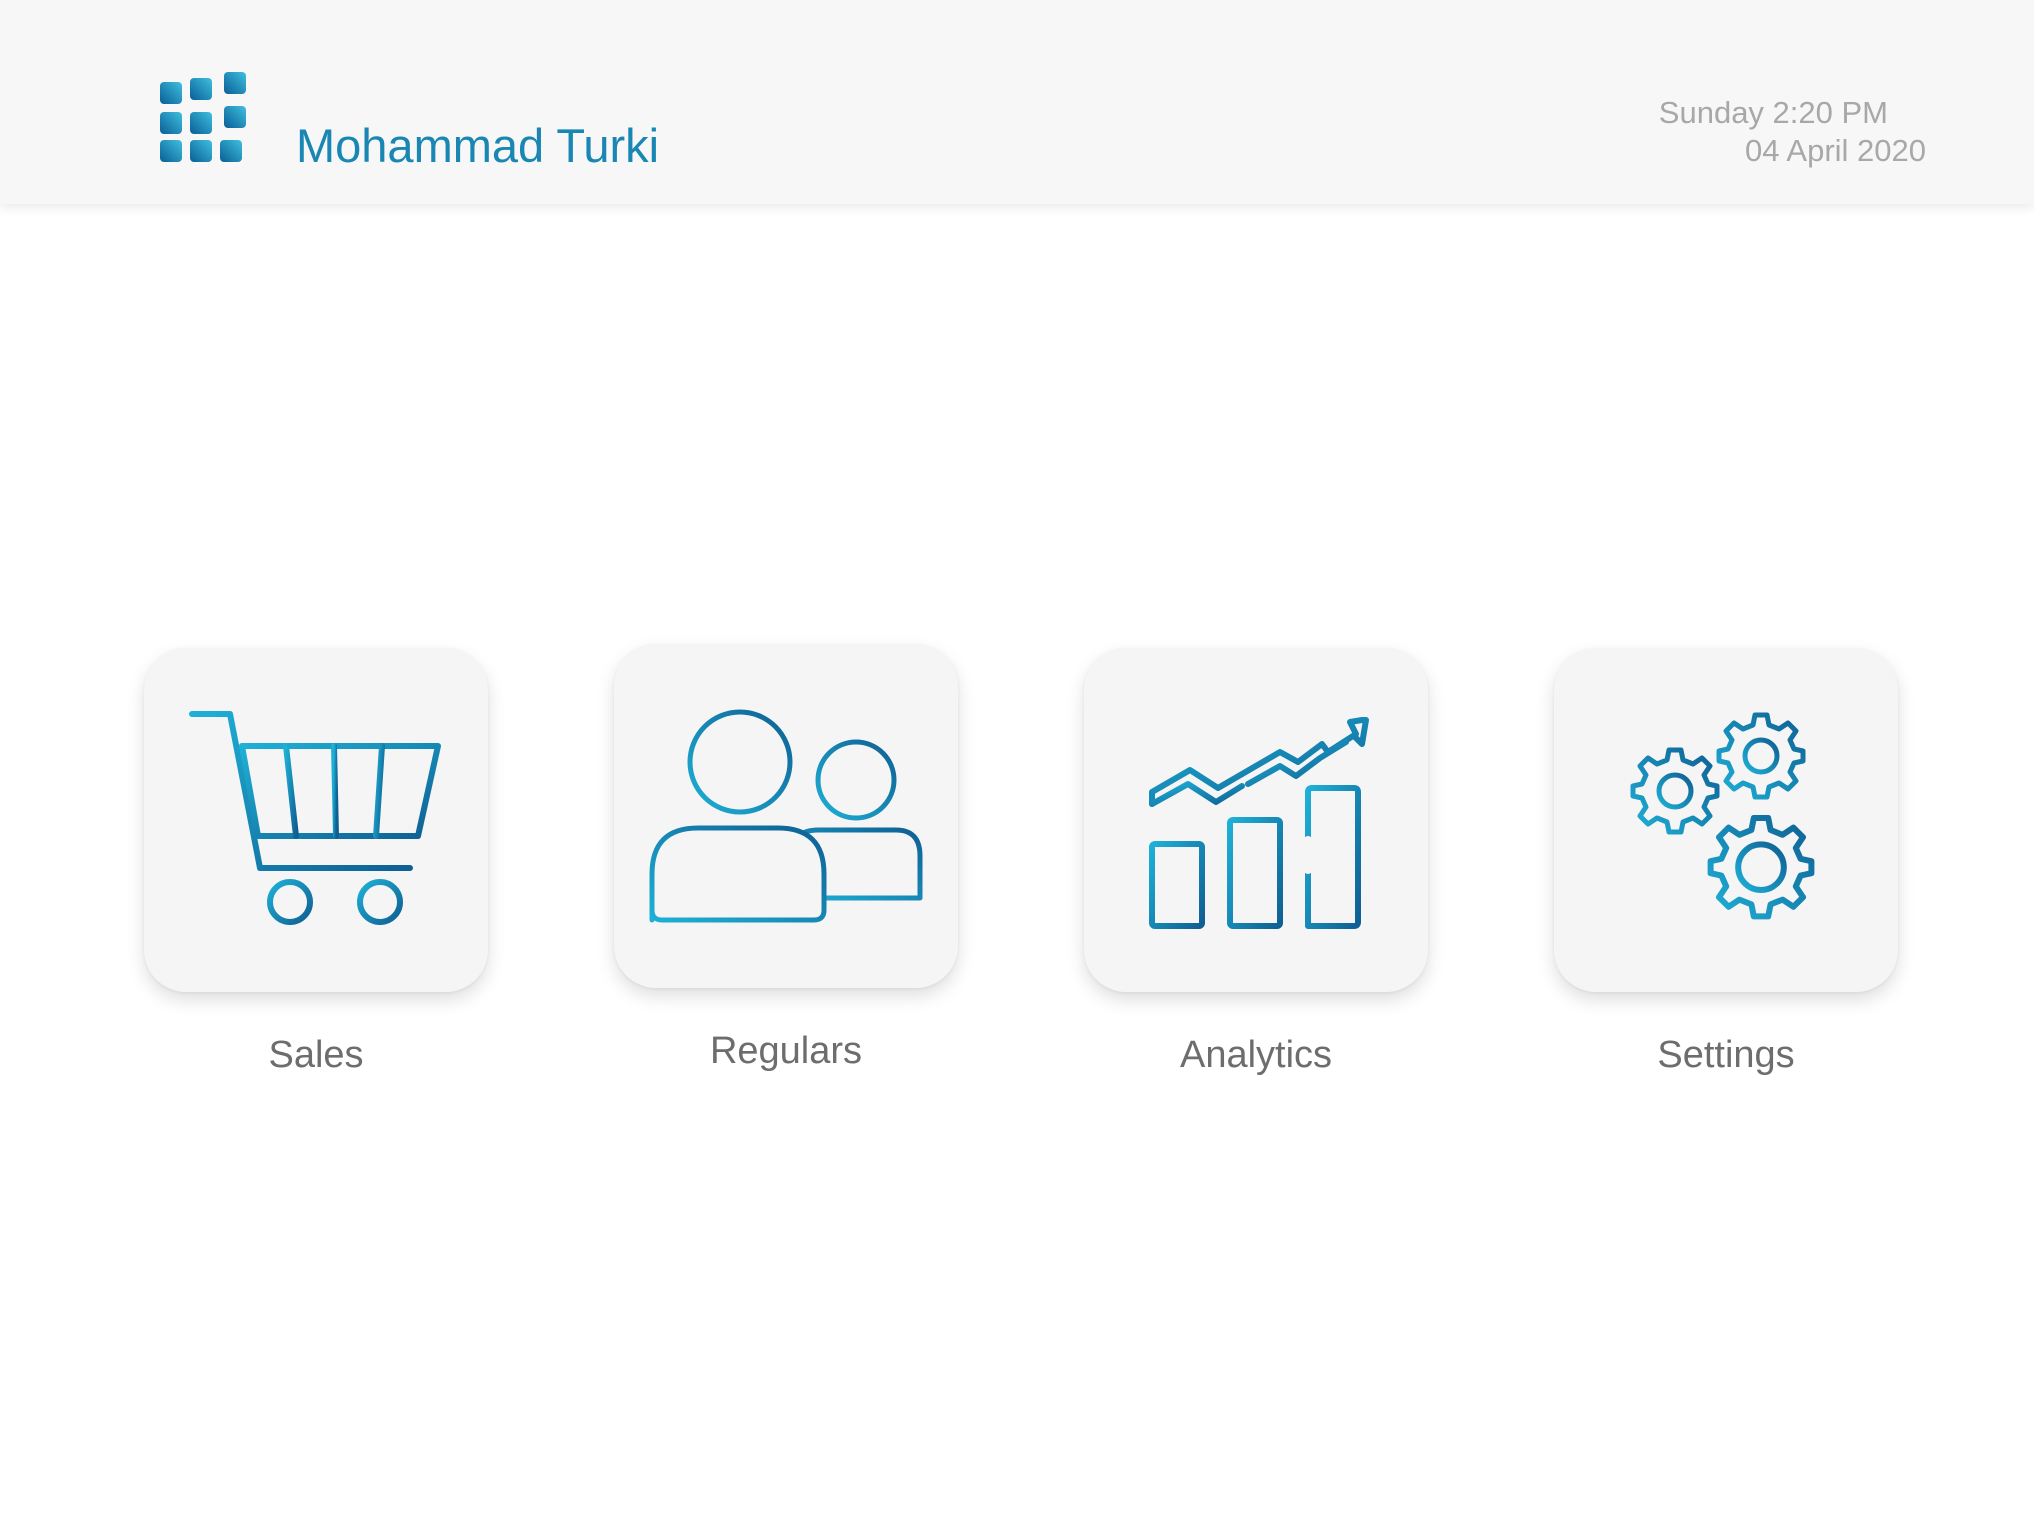  I want to click on analytics-tile-button, so click(1256, 820).